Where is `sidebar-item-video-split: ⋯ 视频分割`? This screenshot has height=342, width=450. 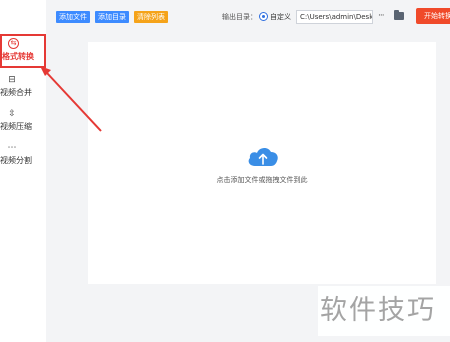 sidebar-item-video-split: ⋯ 视频分割 is located at coordinates (23, 157).